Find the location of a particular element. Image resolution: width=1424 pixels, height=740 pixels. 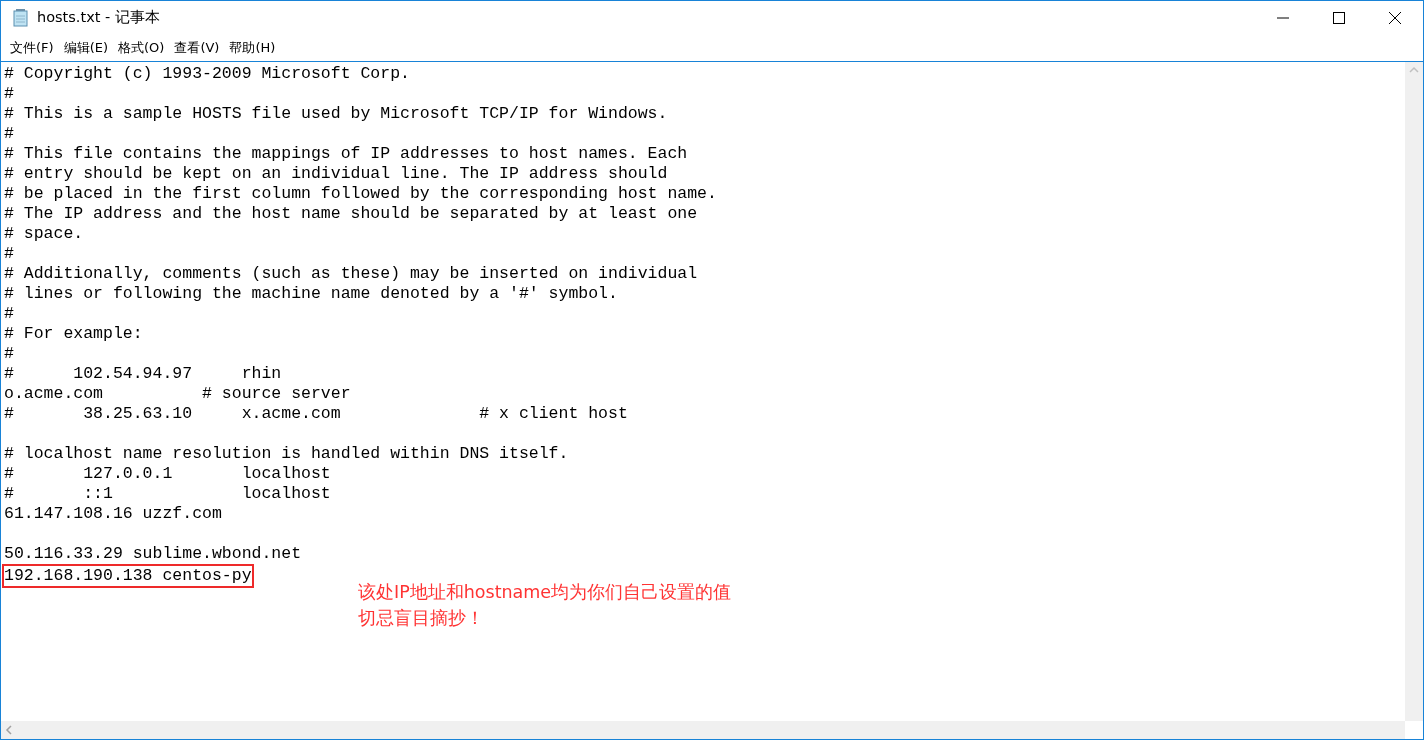

text-line: # be placed in the first column followed by the corresponding host name. is located at coordinates (361, 194).